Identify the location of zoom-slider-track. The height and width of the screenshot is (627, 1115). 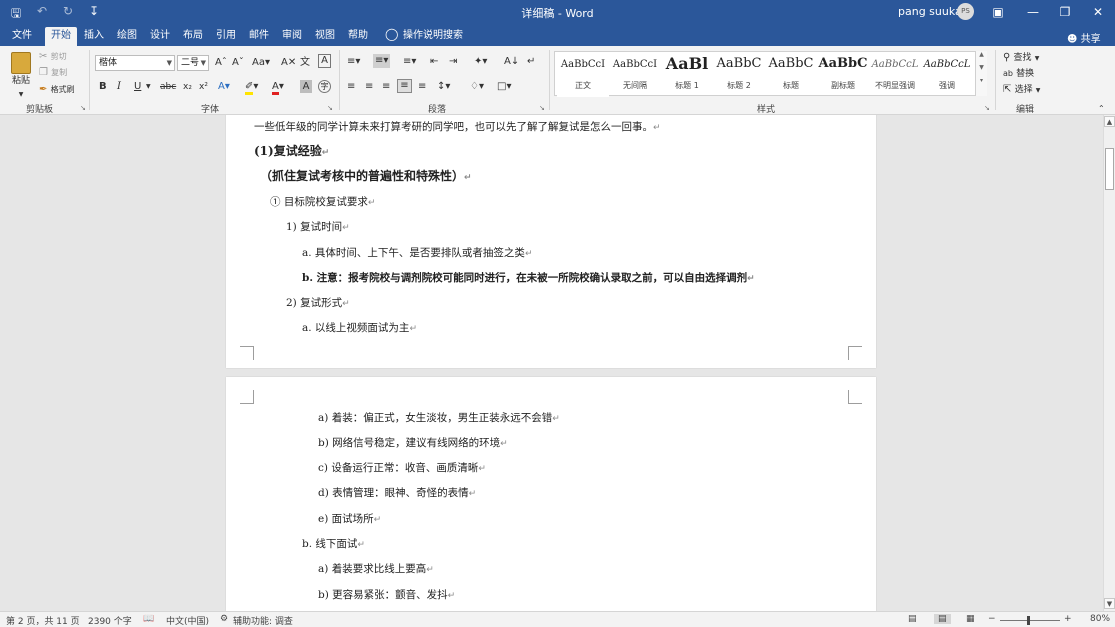
(1030, 620).